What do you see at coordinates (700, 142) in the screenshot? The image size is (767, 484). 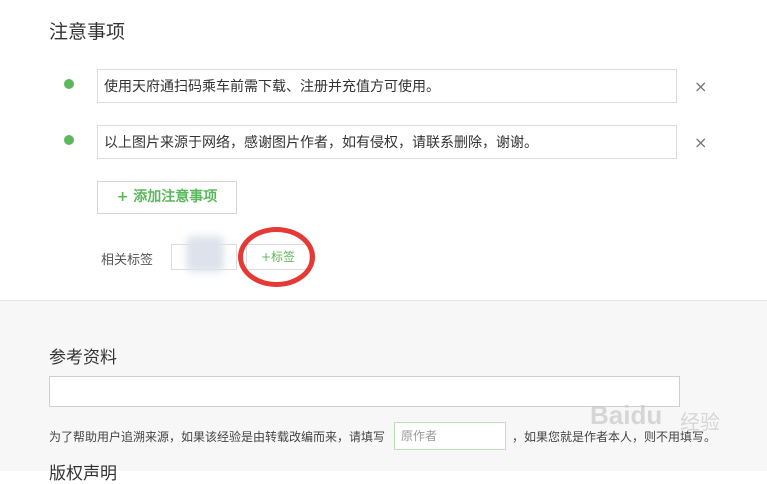 I see `remove-note-2-icon: ×` at bounding box center [700, 142].